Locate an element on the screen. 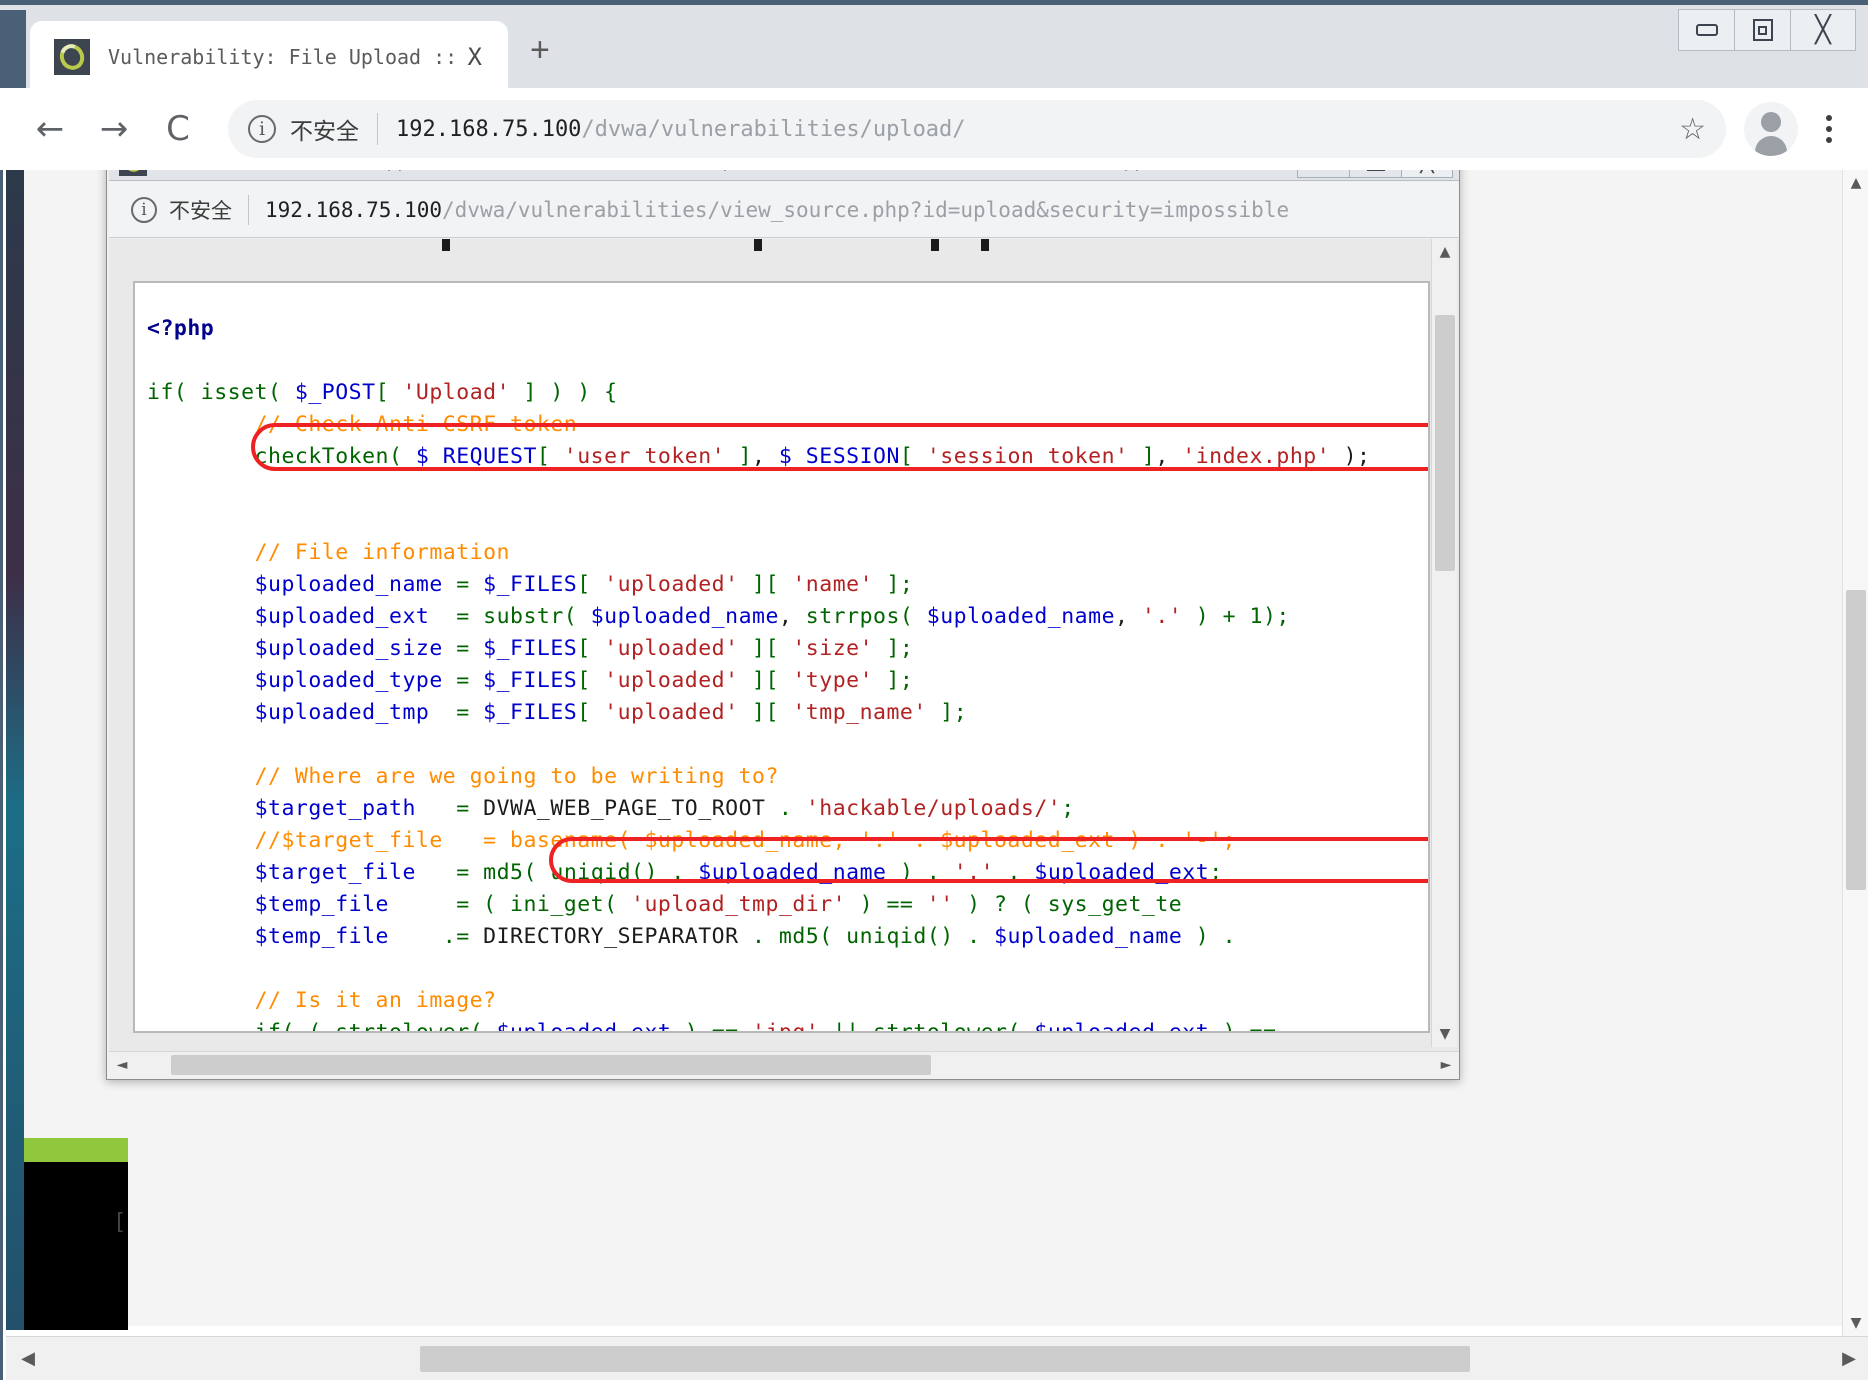 The height and width of the screenshot is (1380, 1868). page-horizontal-scrollbar: ◀ ▶ is located at coordinates (937, 1358).